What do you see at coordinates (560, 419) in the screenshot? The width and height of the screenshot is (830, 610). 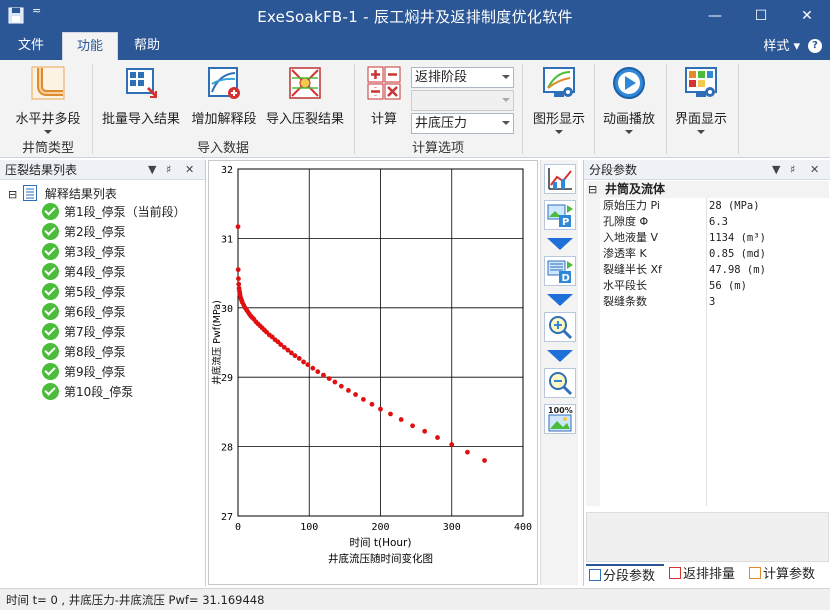 I see `zoom-100-button: 100%` at bounding box center [560, 419].